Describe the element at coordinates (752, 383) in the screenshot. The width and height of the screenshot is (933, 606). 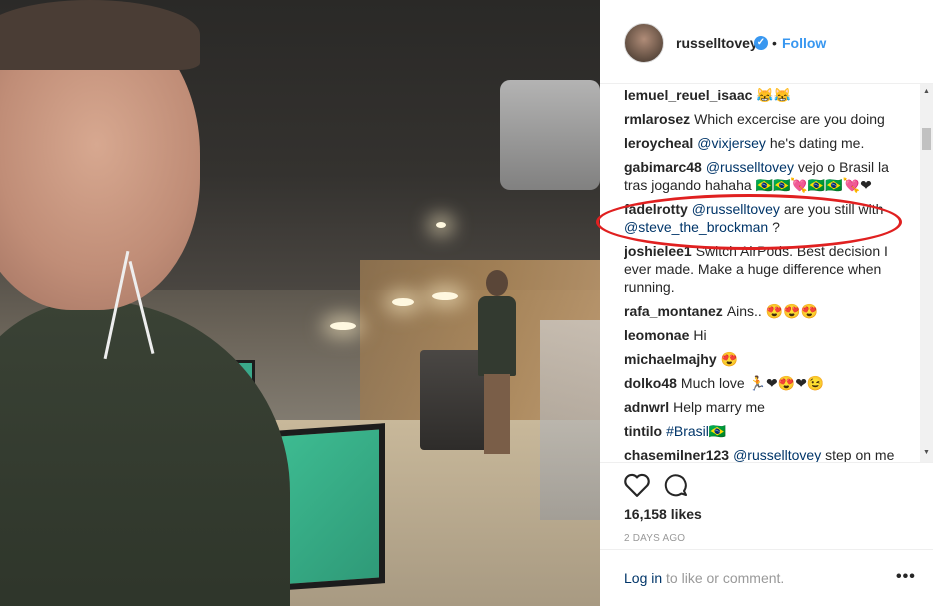
I see `comment-text: Much love 🏃❤😍❤😉` at that location.